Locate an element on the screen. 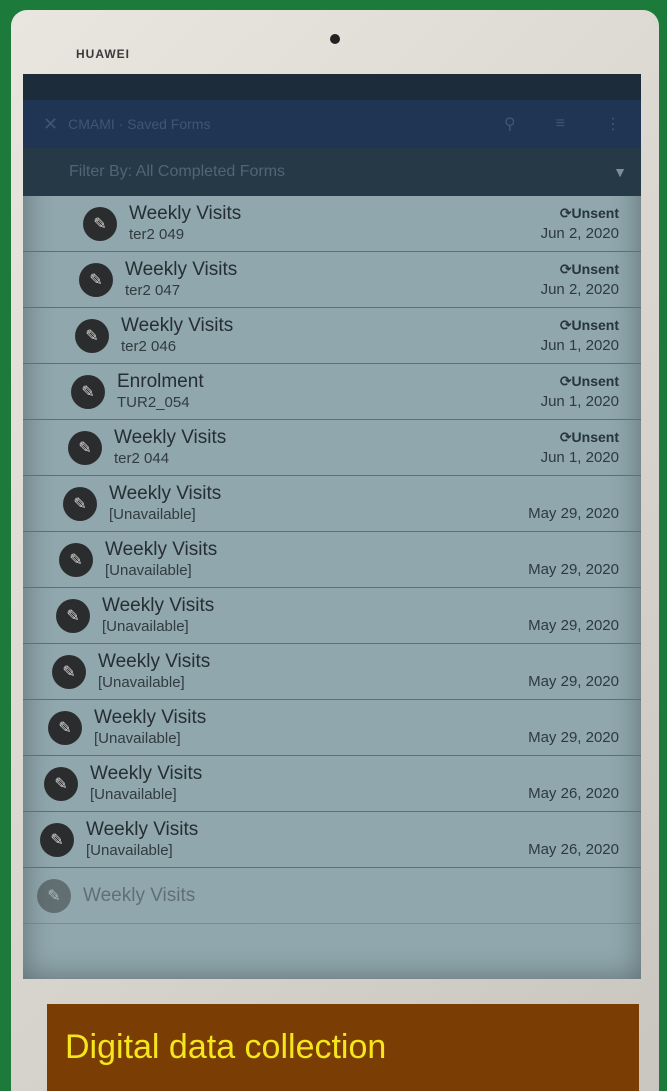 The width and height of the screenshot is (667, 1091). device-brand: HUAWEI is located at coordinates (103, 54).